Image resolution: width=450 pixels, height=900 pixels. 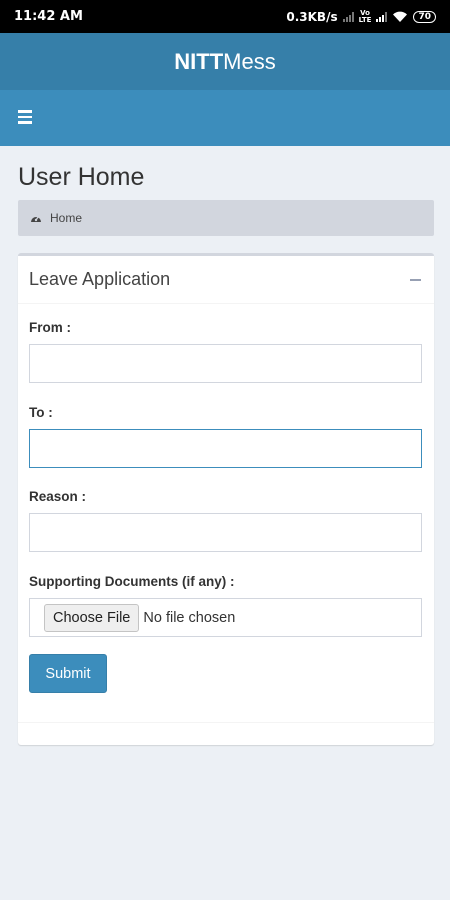 I want to click on status-bar: 11:42 AM 0.3KB/s Vo LTE 70, so click(x=225, y=16).